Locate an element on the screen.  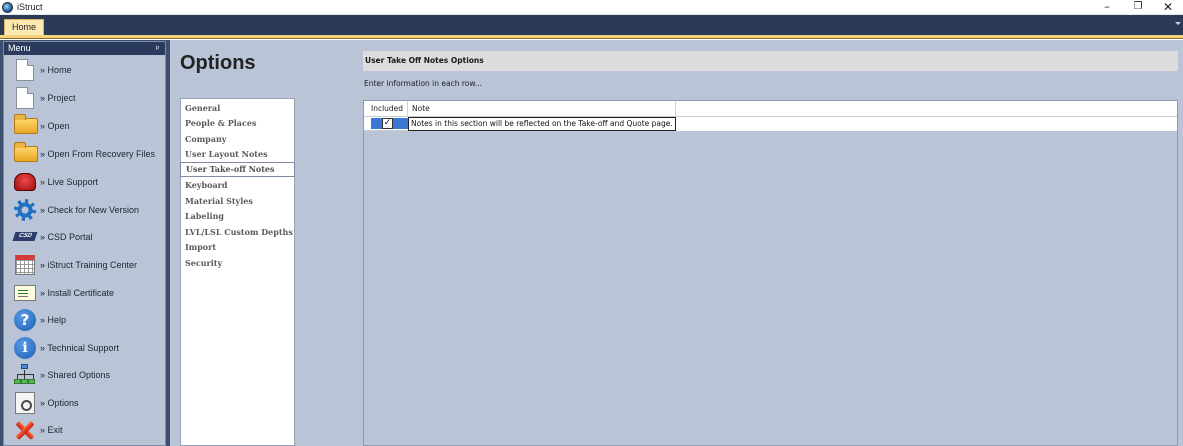
csd-logo-icon: CSD is located at coordinates (25, 237).